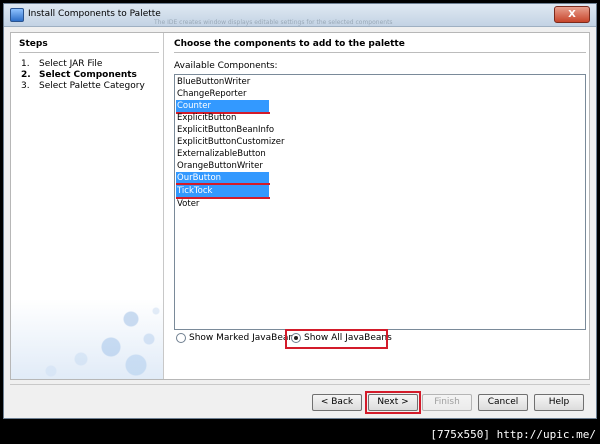  Describe the element at coordinates (393, 402) in the screenshot. I see `annotation-box-next` at that location.